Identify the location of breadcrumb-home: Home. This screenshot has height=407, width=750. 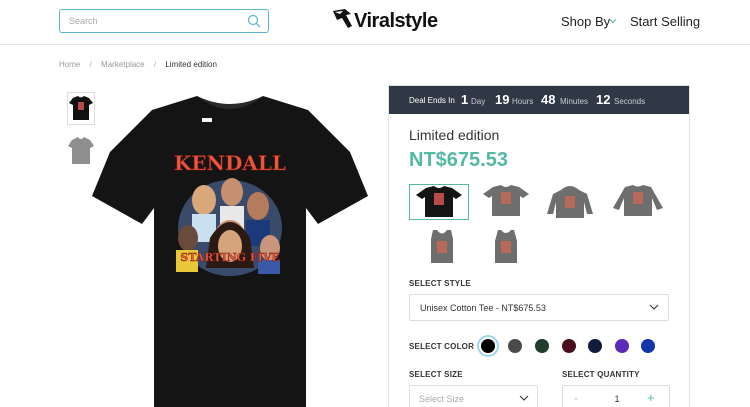
(69, 64).